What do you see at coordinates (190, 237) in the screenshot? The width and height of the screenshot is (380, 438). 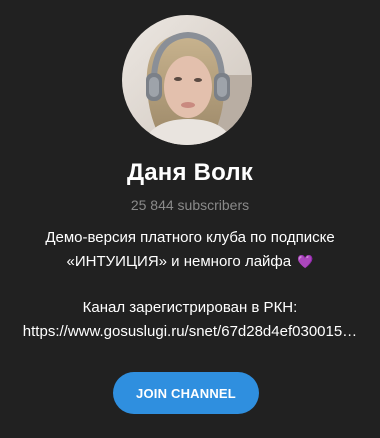 I see `description-line: Демо-версия платного клуба по подписке` at bounding box center [190, 237].